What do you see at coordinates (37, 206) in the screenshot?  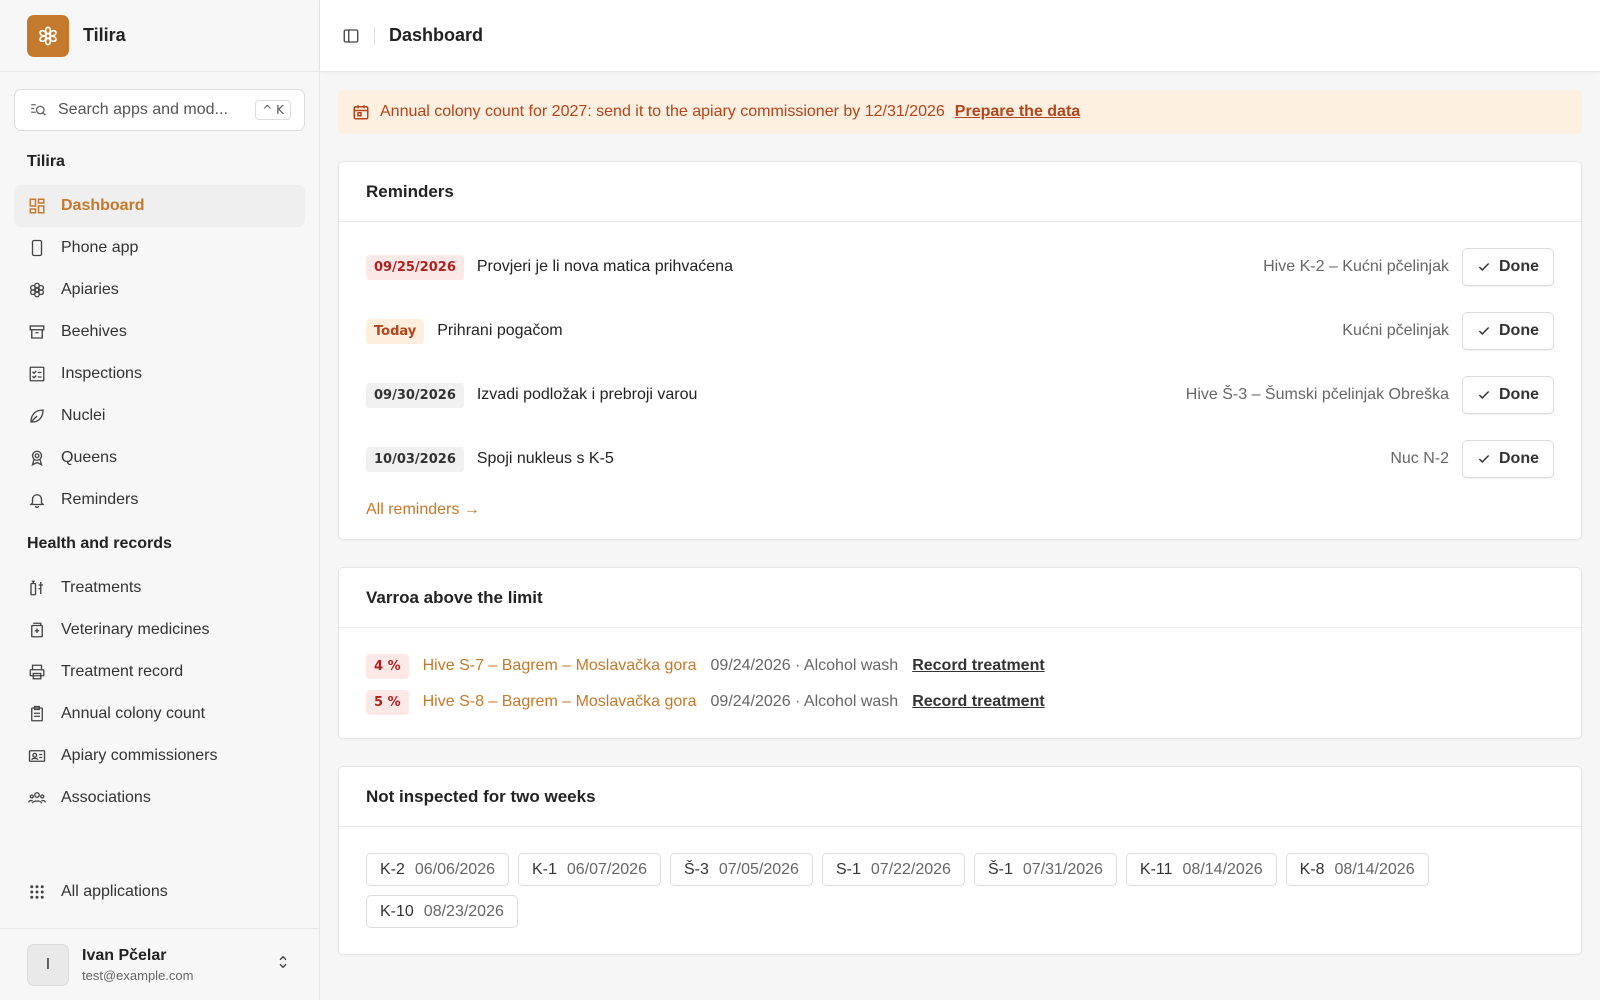 I see `dashboard-icon` at bounding box center [37, 206].